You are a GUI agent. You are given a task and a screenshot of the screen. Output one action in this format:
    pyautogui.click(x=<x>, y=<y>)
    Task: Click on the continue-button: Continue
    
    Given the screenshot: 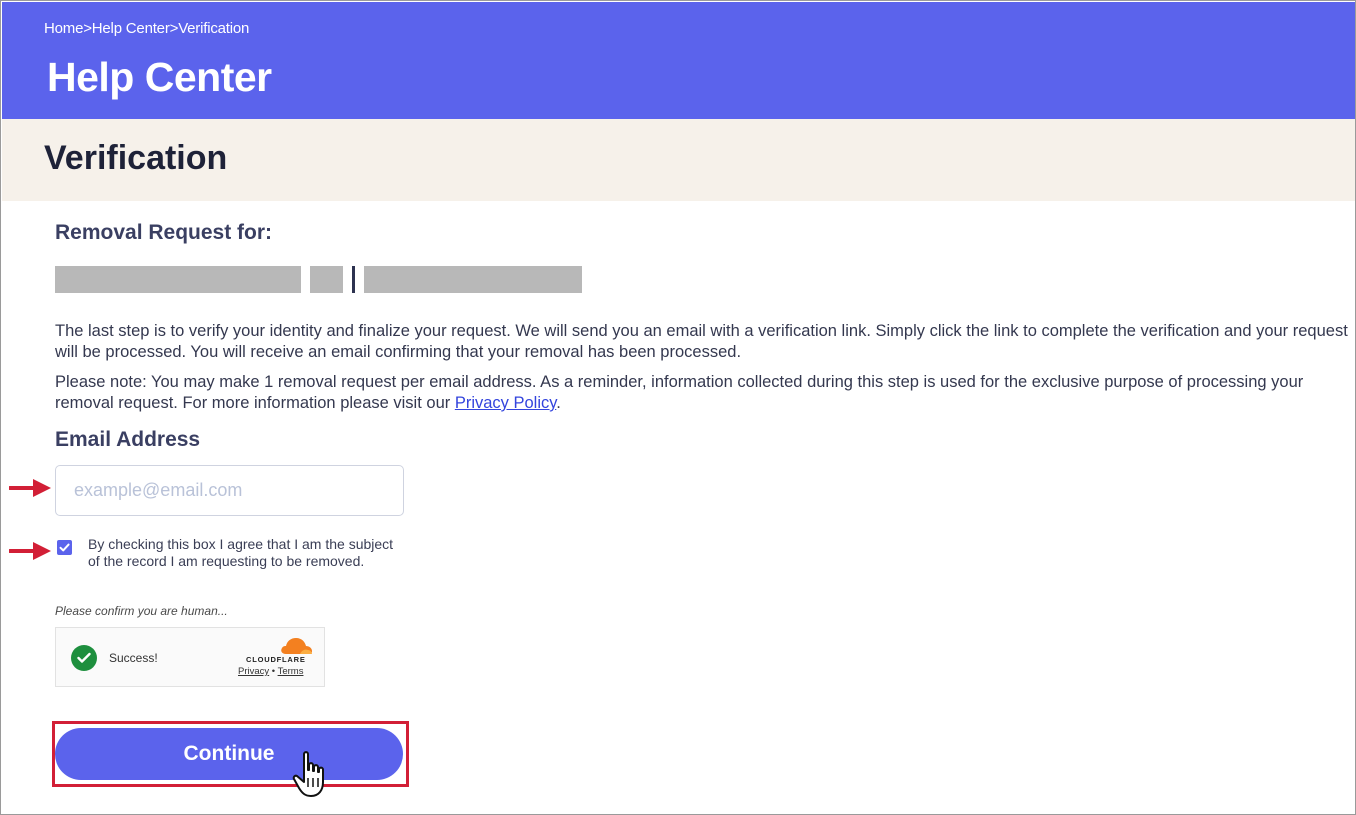 What is the action you would take?
    pyautogui.click(x=229, y=754)
    